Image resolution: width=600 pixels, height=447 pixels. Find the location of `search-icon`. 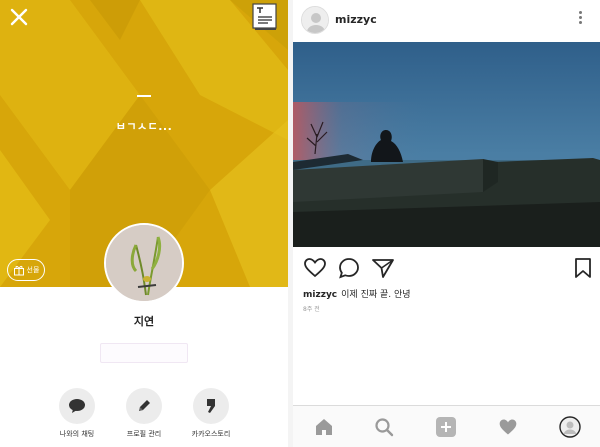

search-icon is located at coordinates (384, 427).